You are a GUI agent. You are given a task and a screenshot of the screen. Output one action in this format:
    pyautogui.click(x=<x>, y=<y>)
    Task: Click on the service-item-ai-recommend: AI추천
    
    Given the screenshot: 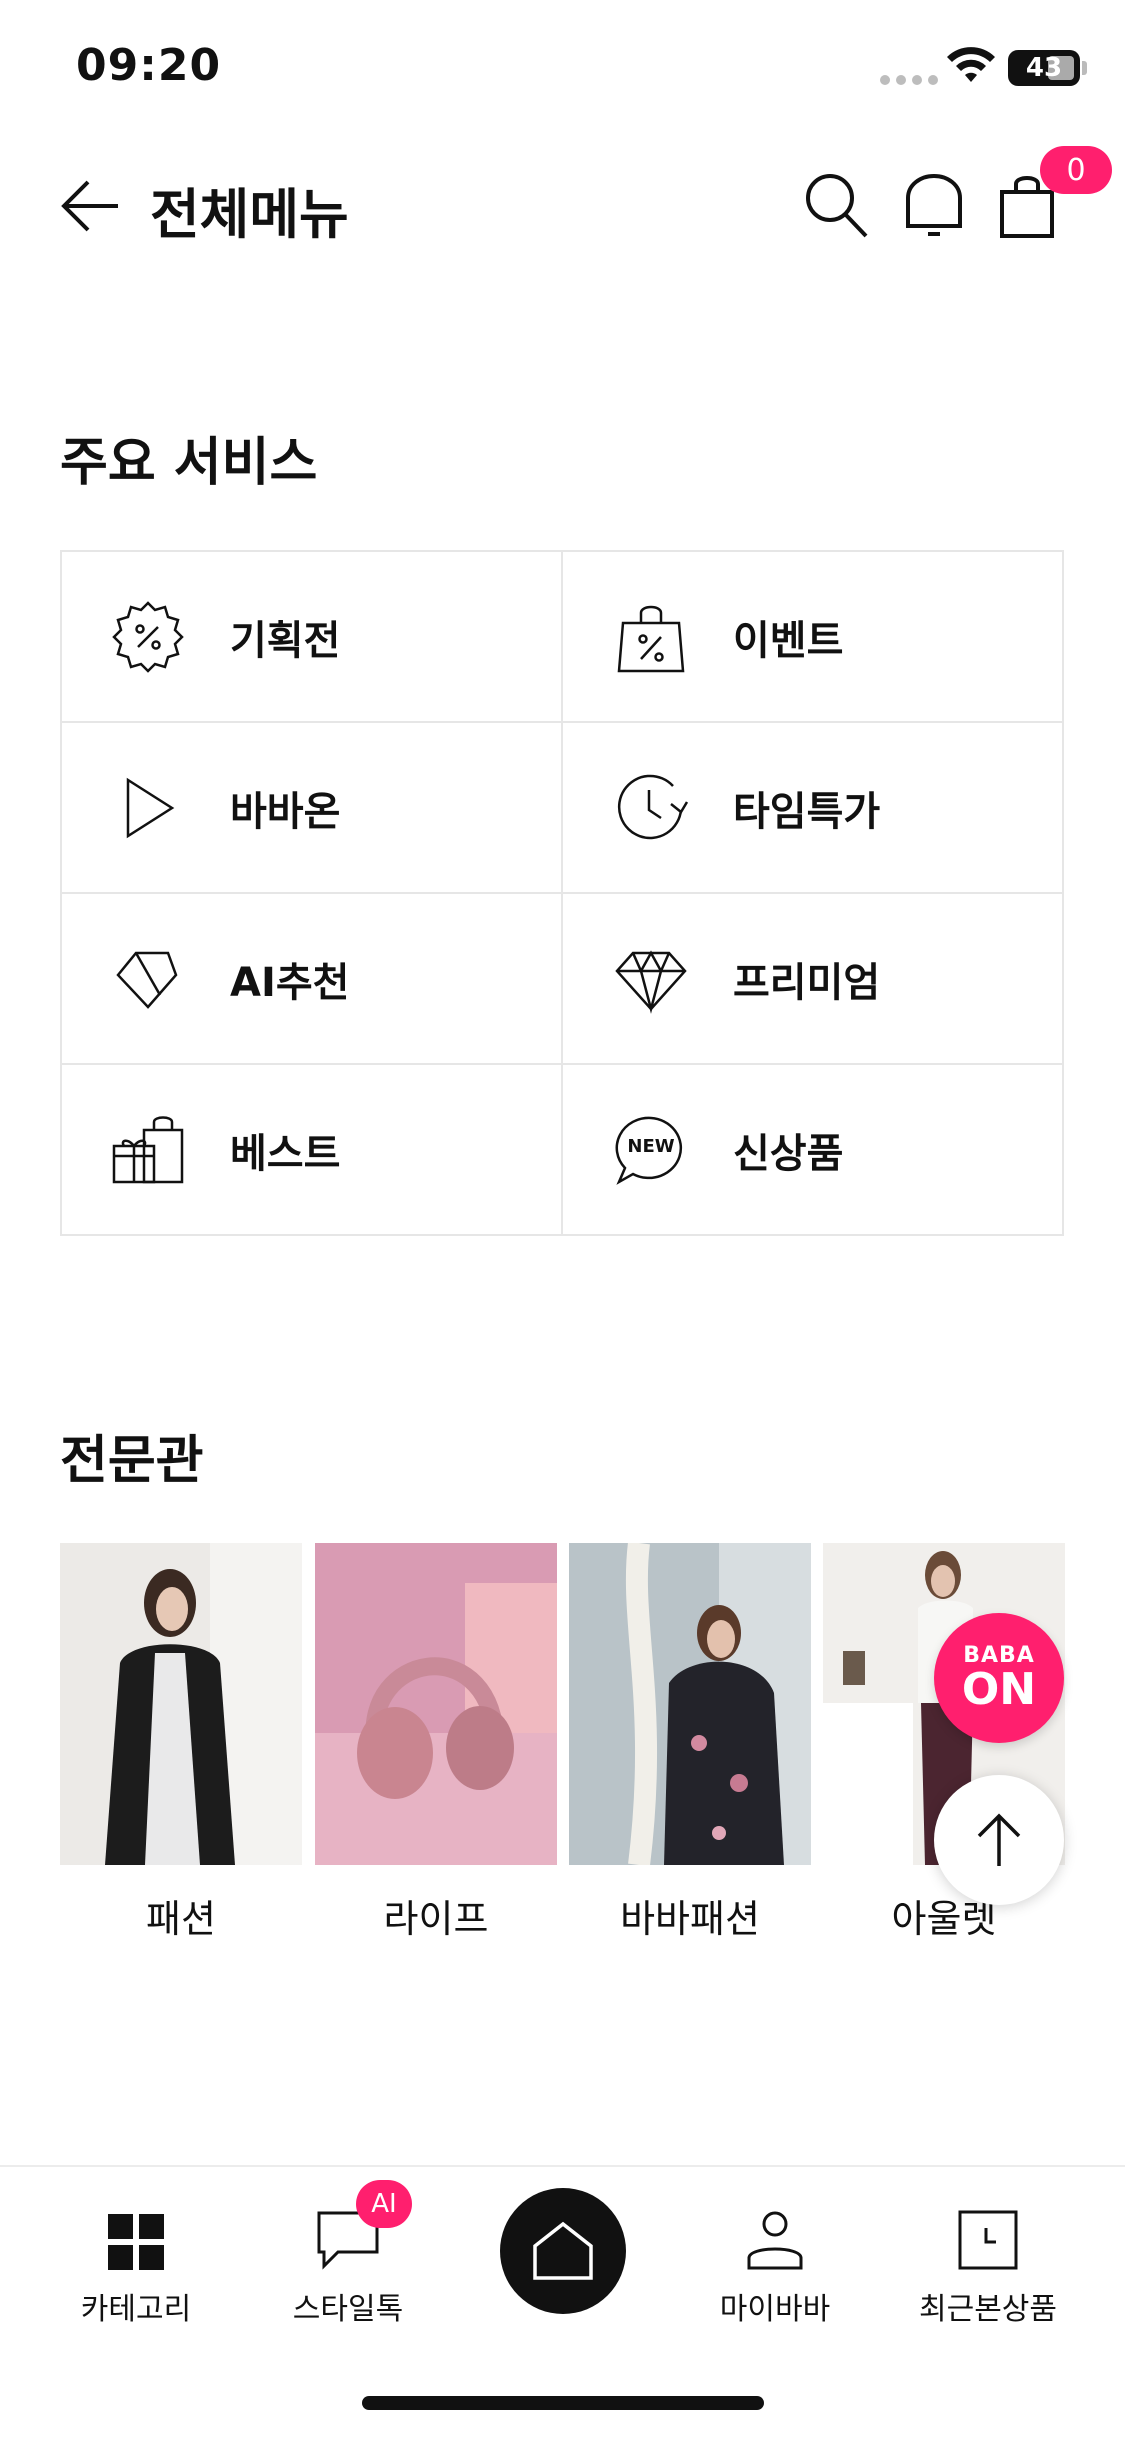 What is the action you would take?
    pyautogui.click(x=310, y=978)
    